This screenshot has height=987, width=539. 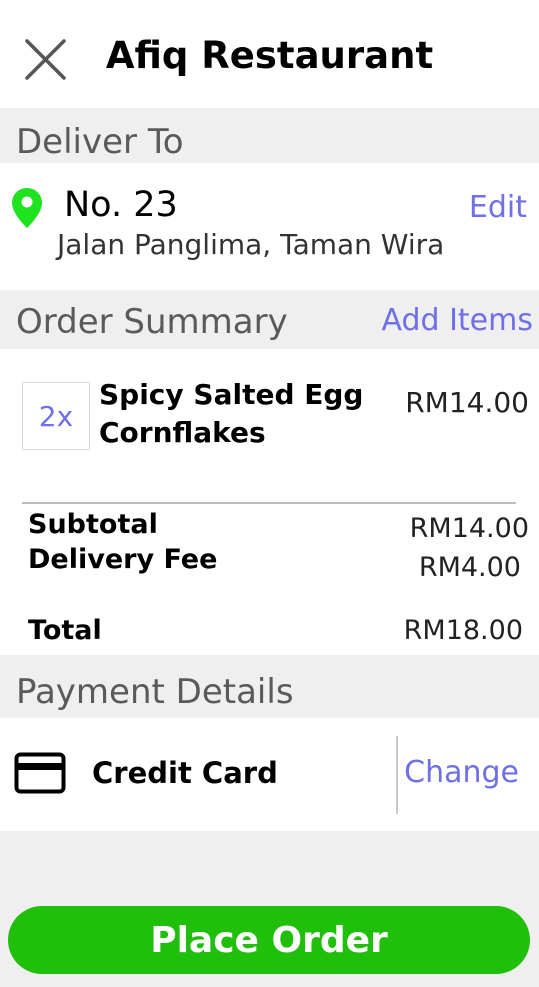 What do you see at coordinates (467, 402) in the screenshot?
I see `item-price: RM14.00` at bounding box center [467, 402].